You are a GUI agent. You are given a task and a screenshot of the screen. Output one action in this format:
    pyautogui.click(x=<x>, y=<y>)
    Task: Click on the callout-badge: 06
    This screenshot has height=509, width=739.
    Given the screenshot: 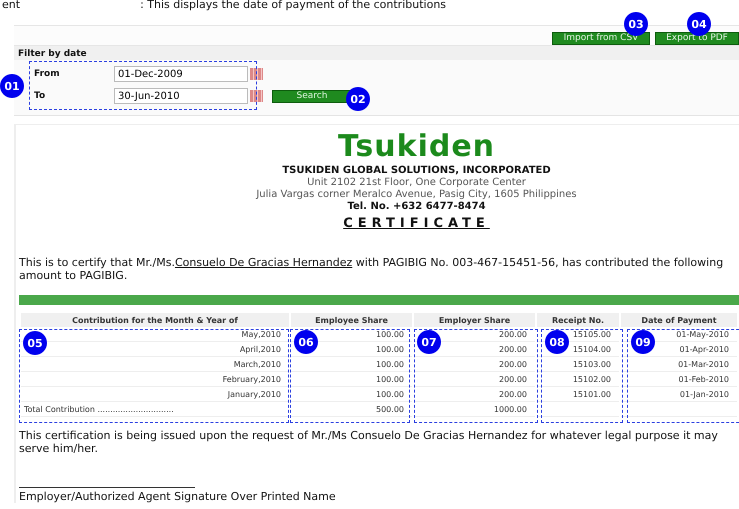 What is the action you would take?
    pyautogui.click(x=306, y=342)
    